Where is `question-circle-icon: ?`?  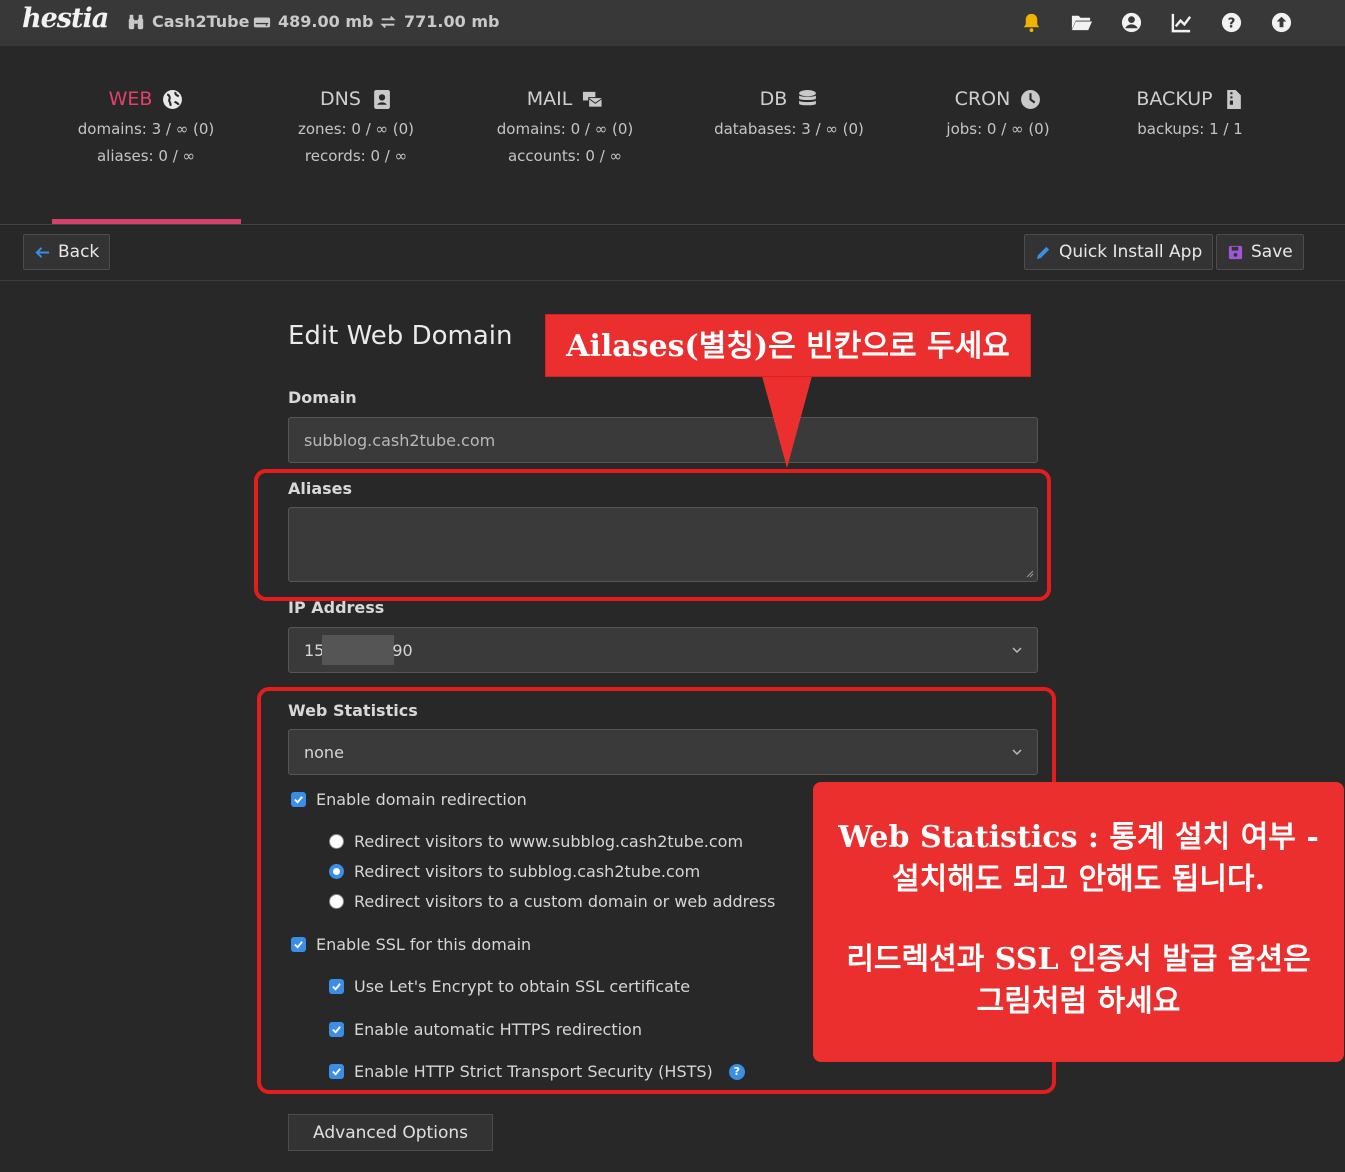
question-circle-icon: ? is located at coordinates (1231, 22).